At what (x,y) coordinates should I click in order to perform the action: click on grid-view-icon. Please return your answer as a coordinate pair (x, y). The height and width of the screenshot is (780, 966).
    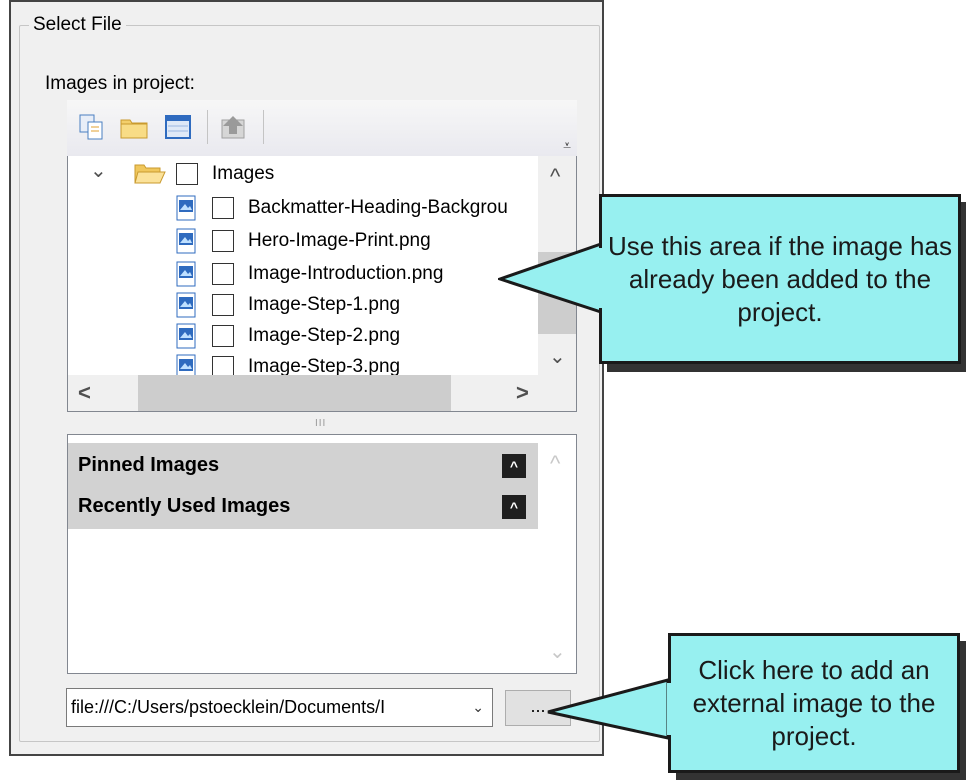
    Looking at the image, I should click on (178, 127).